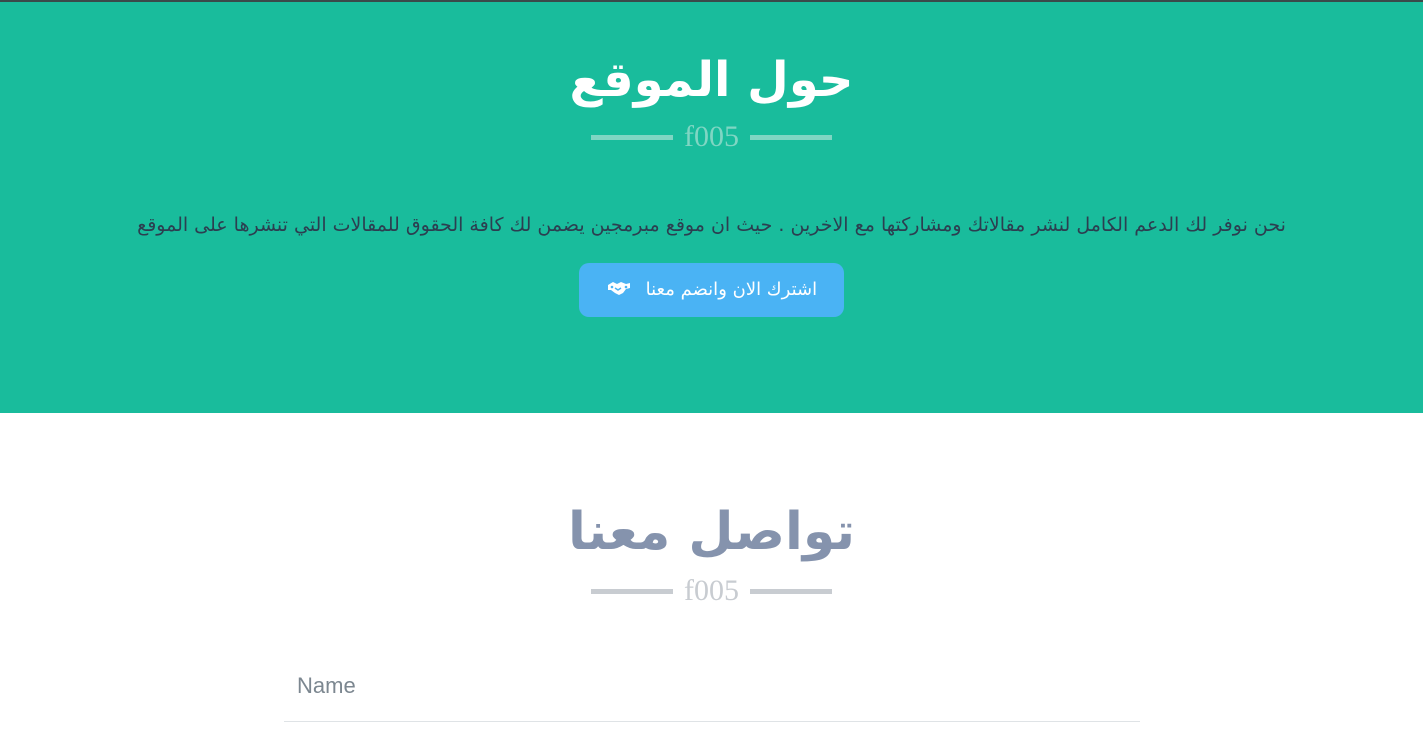 This screenshot has width=1423, height=740. What do you see at coordinates (711, 532) in the screenshot?
I see `contact-title: تواصل معنا` at bounding box center [711, 532].